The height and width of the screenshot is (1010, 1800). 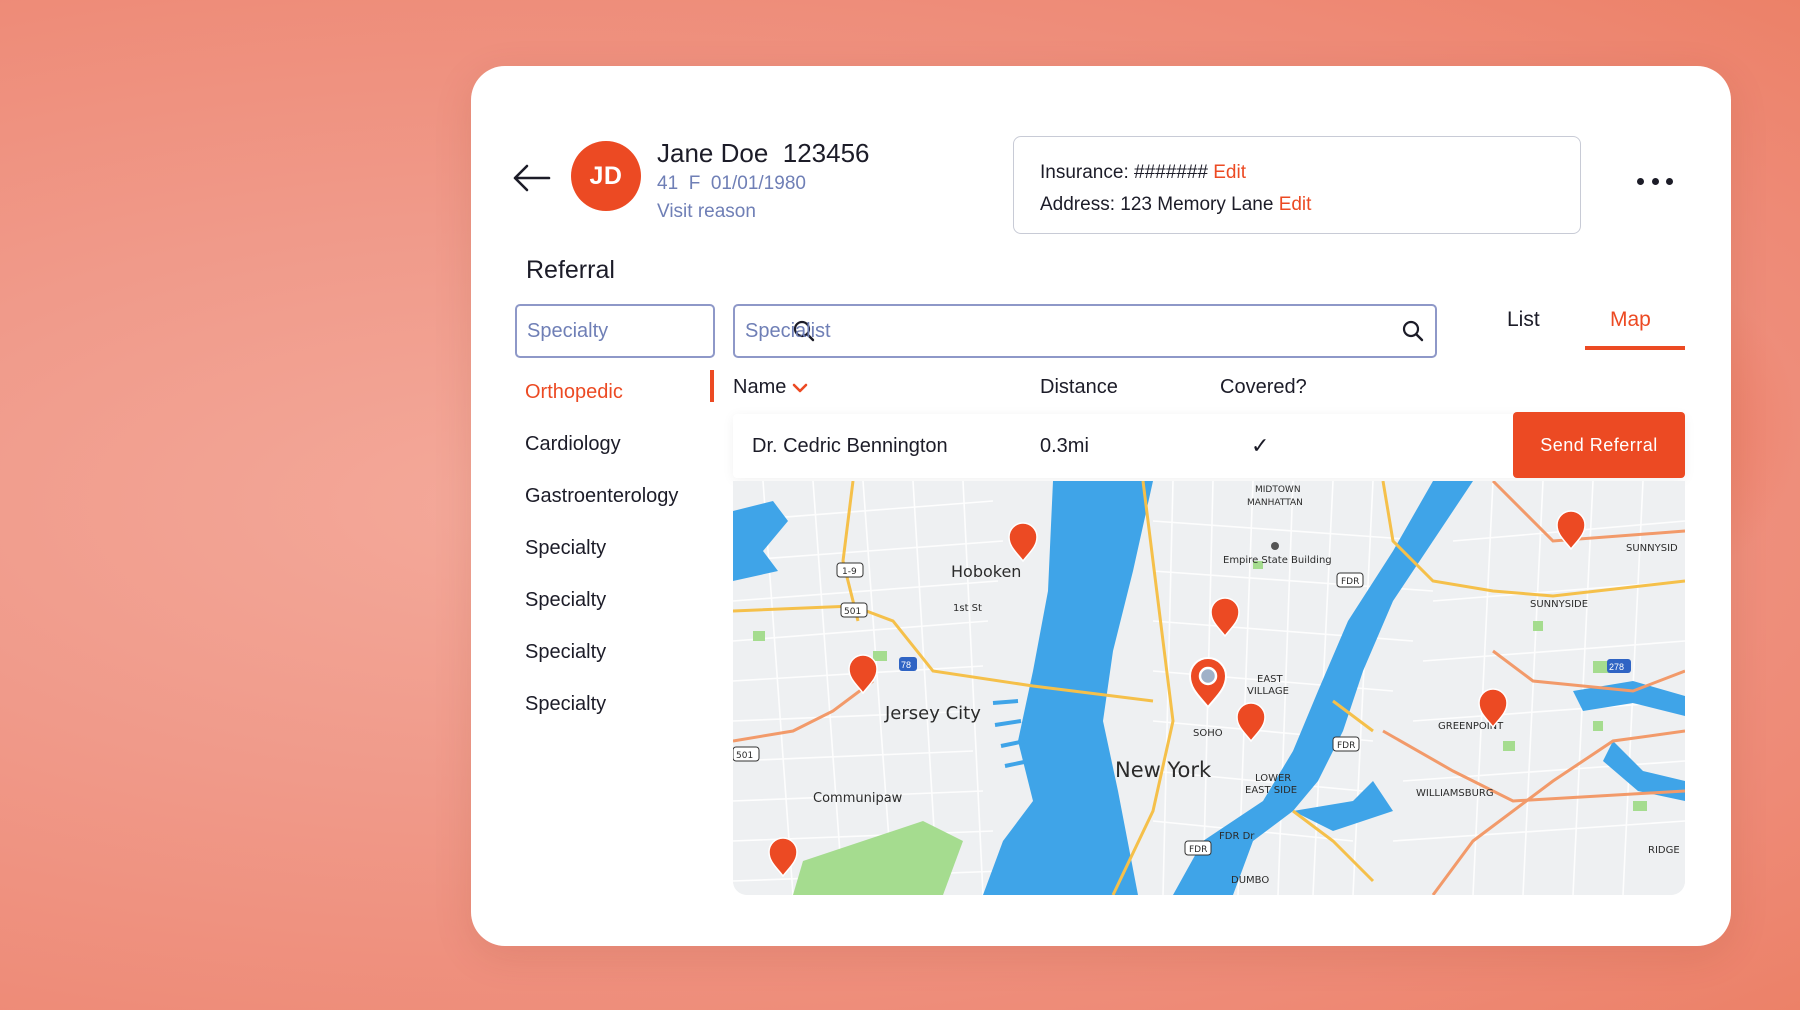 I want to click on specialty-item: Orthopedic, so click(x=615, y=392).